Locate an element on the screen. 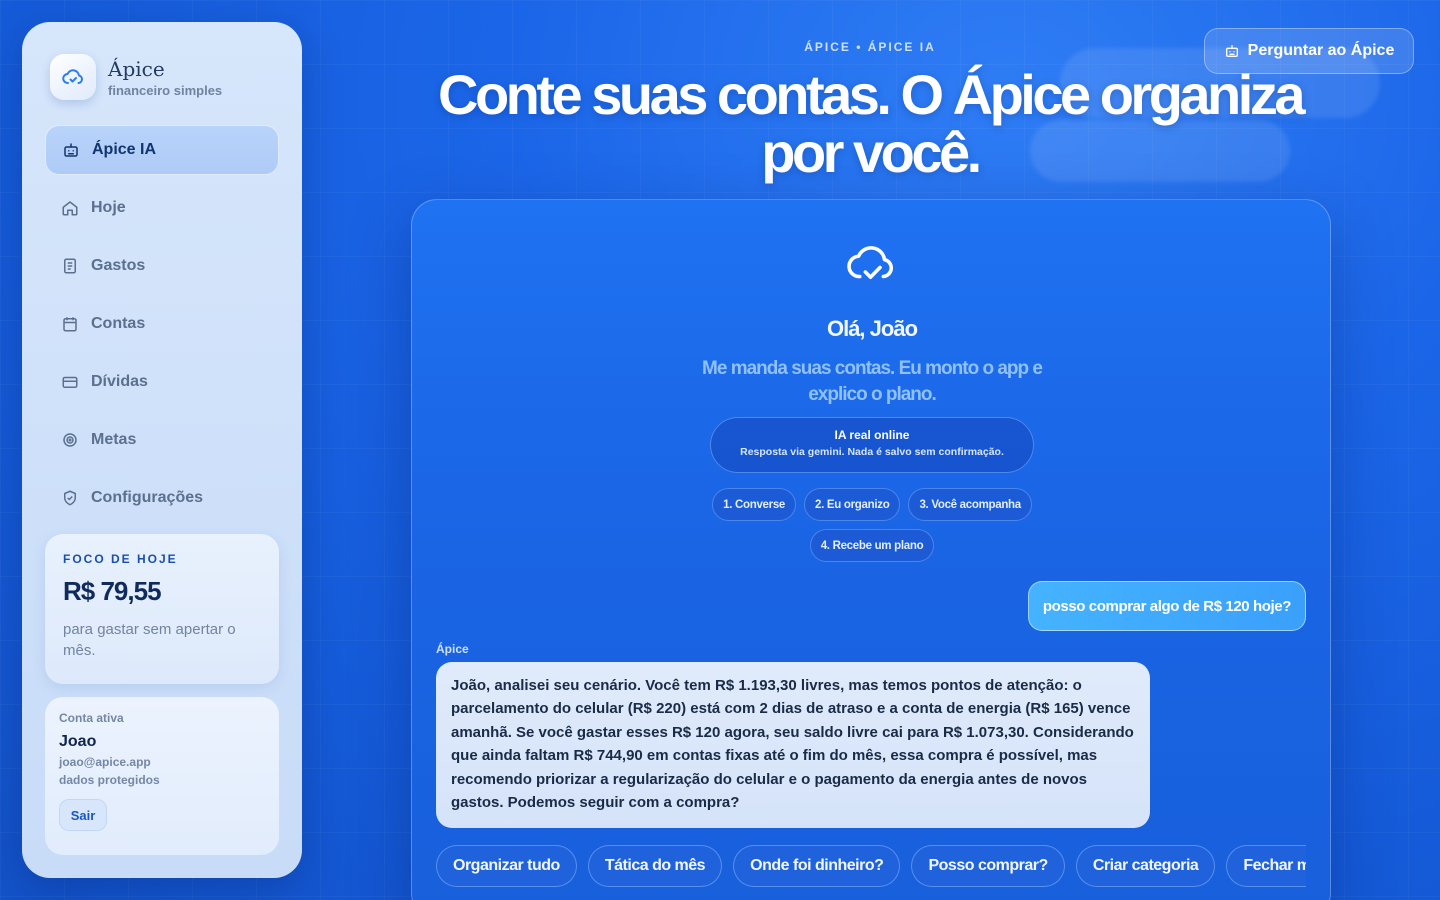 The height and width of the screenshot is (900, 1440). sidebar-item-dividas: Dívidas is located at coordinates (162, 382).